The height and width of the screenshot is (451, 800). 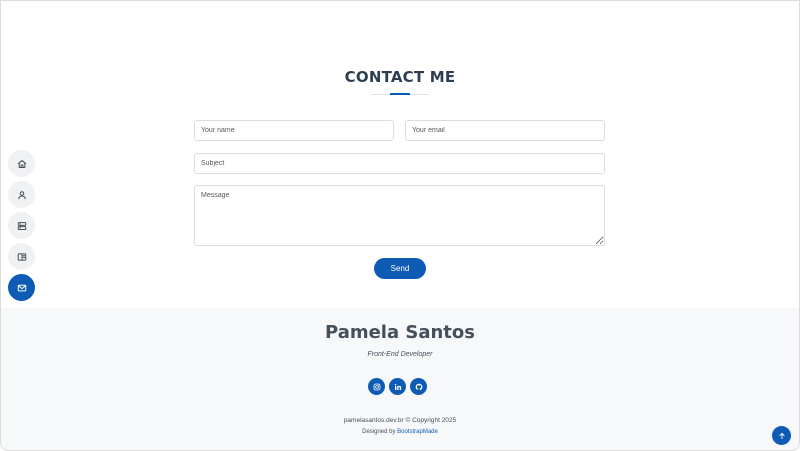 I want to click on person-icon, so click(x=21, y=194).